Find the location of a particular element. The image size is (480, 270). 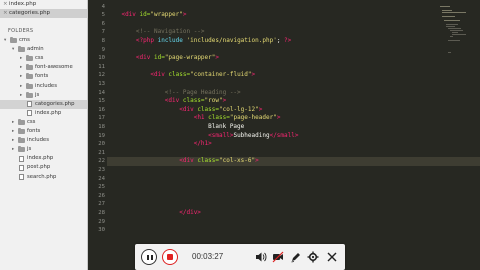

folder-open-icon is located at coordinates (21, 49).